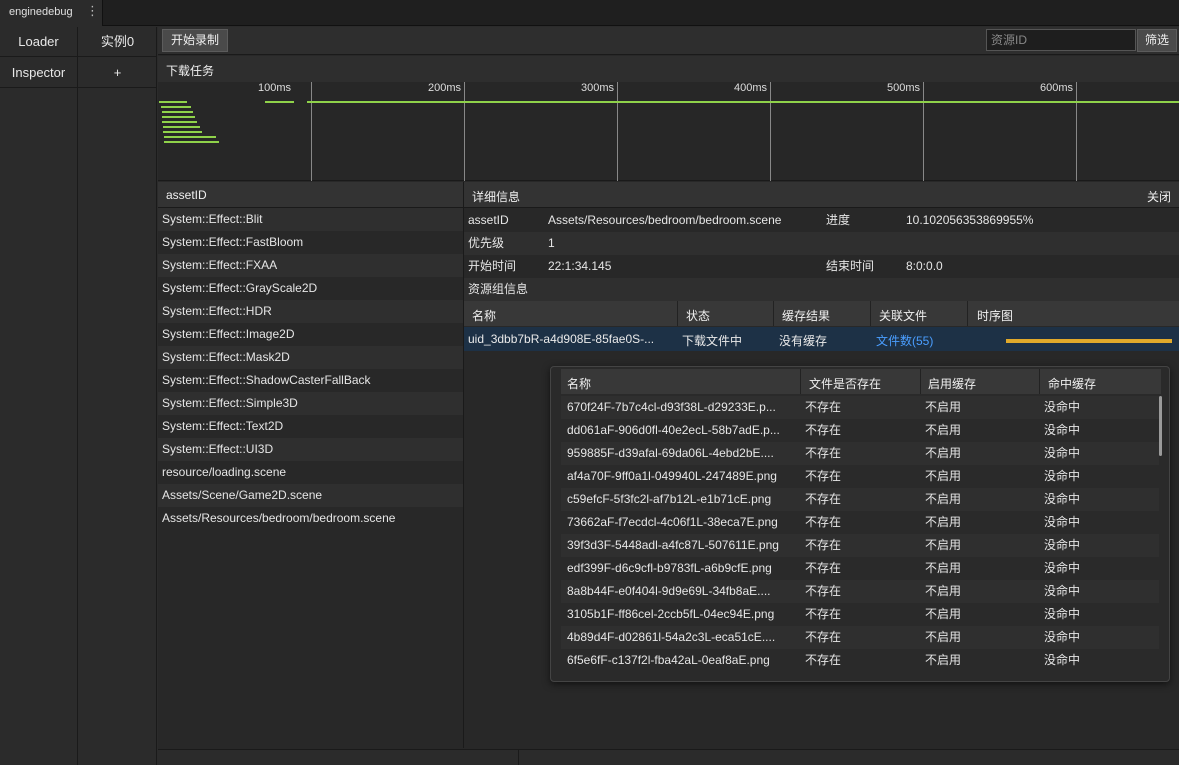 This screenshot has width=1179, height=765. What do you see at coordinates (904, 340) in the screenshot?
I see `file-count-link: 文件数(55)` at bounding box center [904, 340].